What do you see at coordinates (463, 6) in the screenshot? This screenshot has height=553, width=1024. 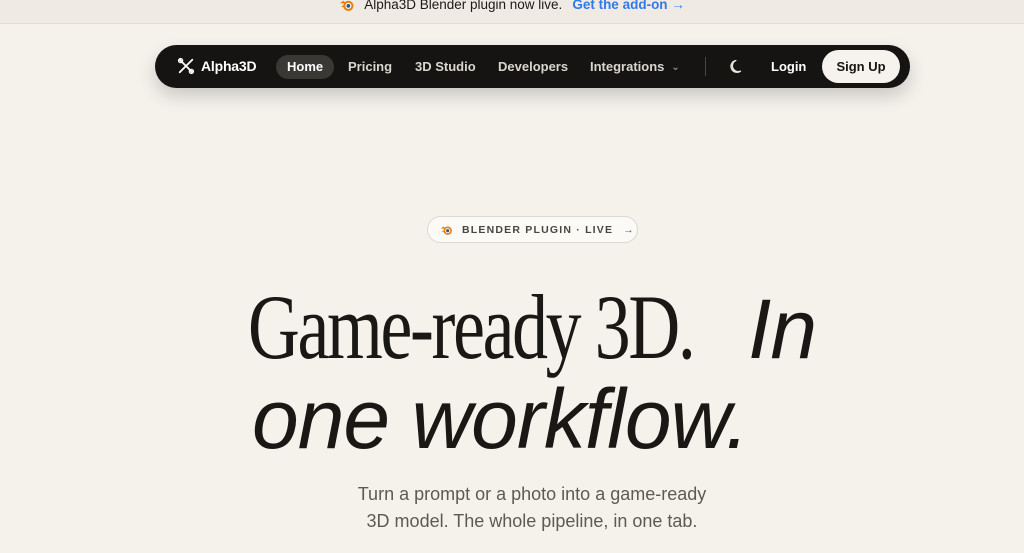 I see `announcement-text: Alpha3D Blender plugin now live.` at bounding box center [463, 6].